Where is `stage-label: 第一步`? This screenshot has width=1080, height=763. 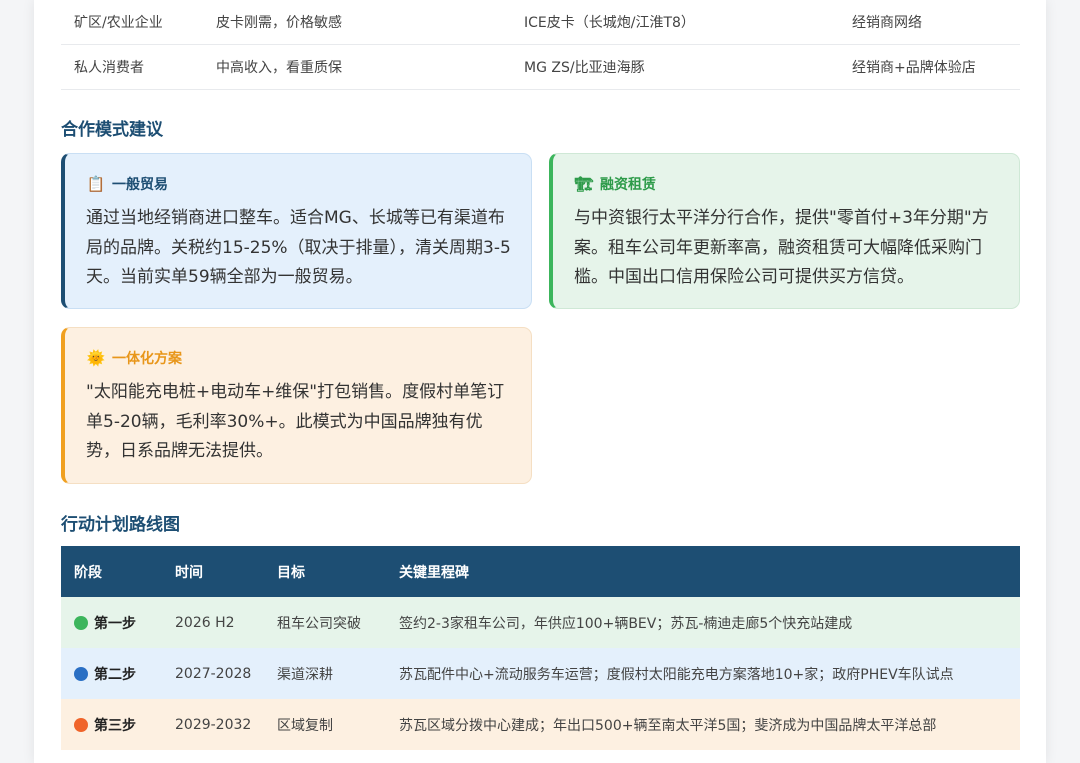
stage-label: 第一步 is located at coordinates (115, 623).